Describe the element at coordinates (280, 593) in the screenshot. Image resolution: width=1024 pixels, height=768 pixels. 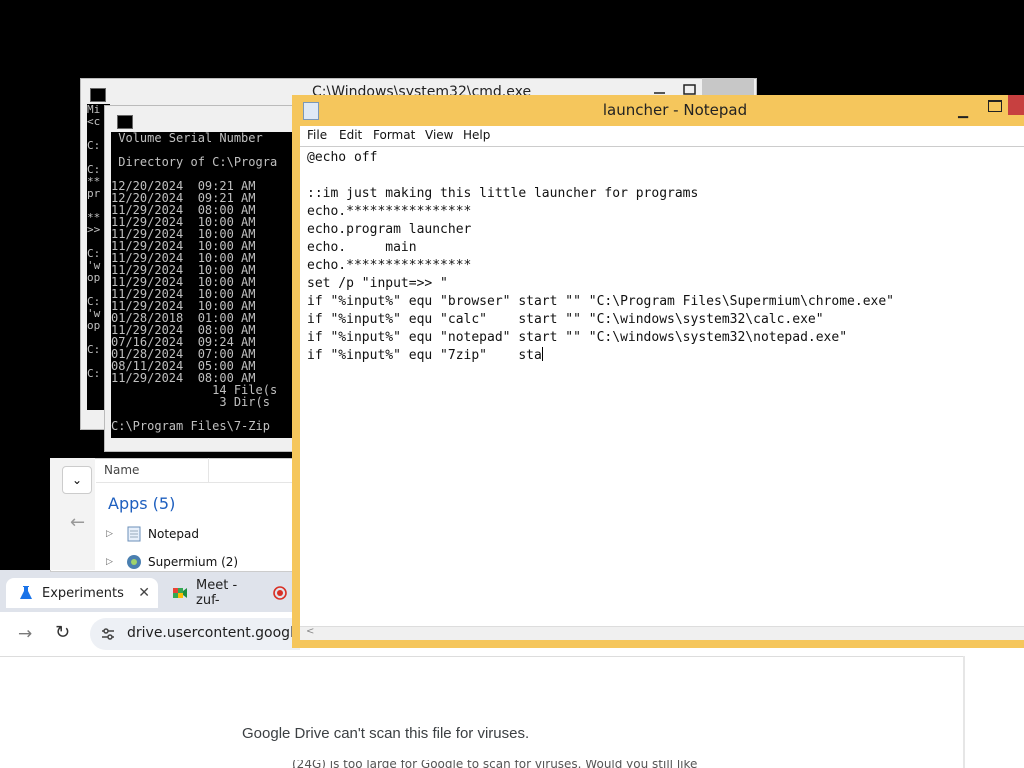
I see `recording-icon` at that location.